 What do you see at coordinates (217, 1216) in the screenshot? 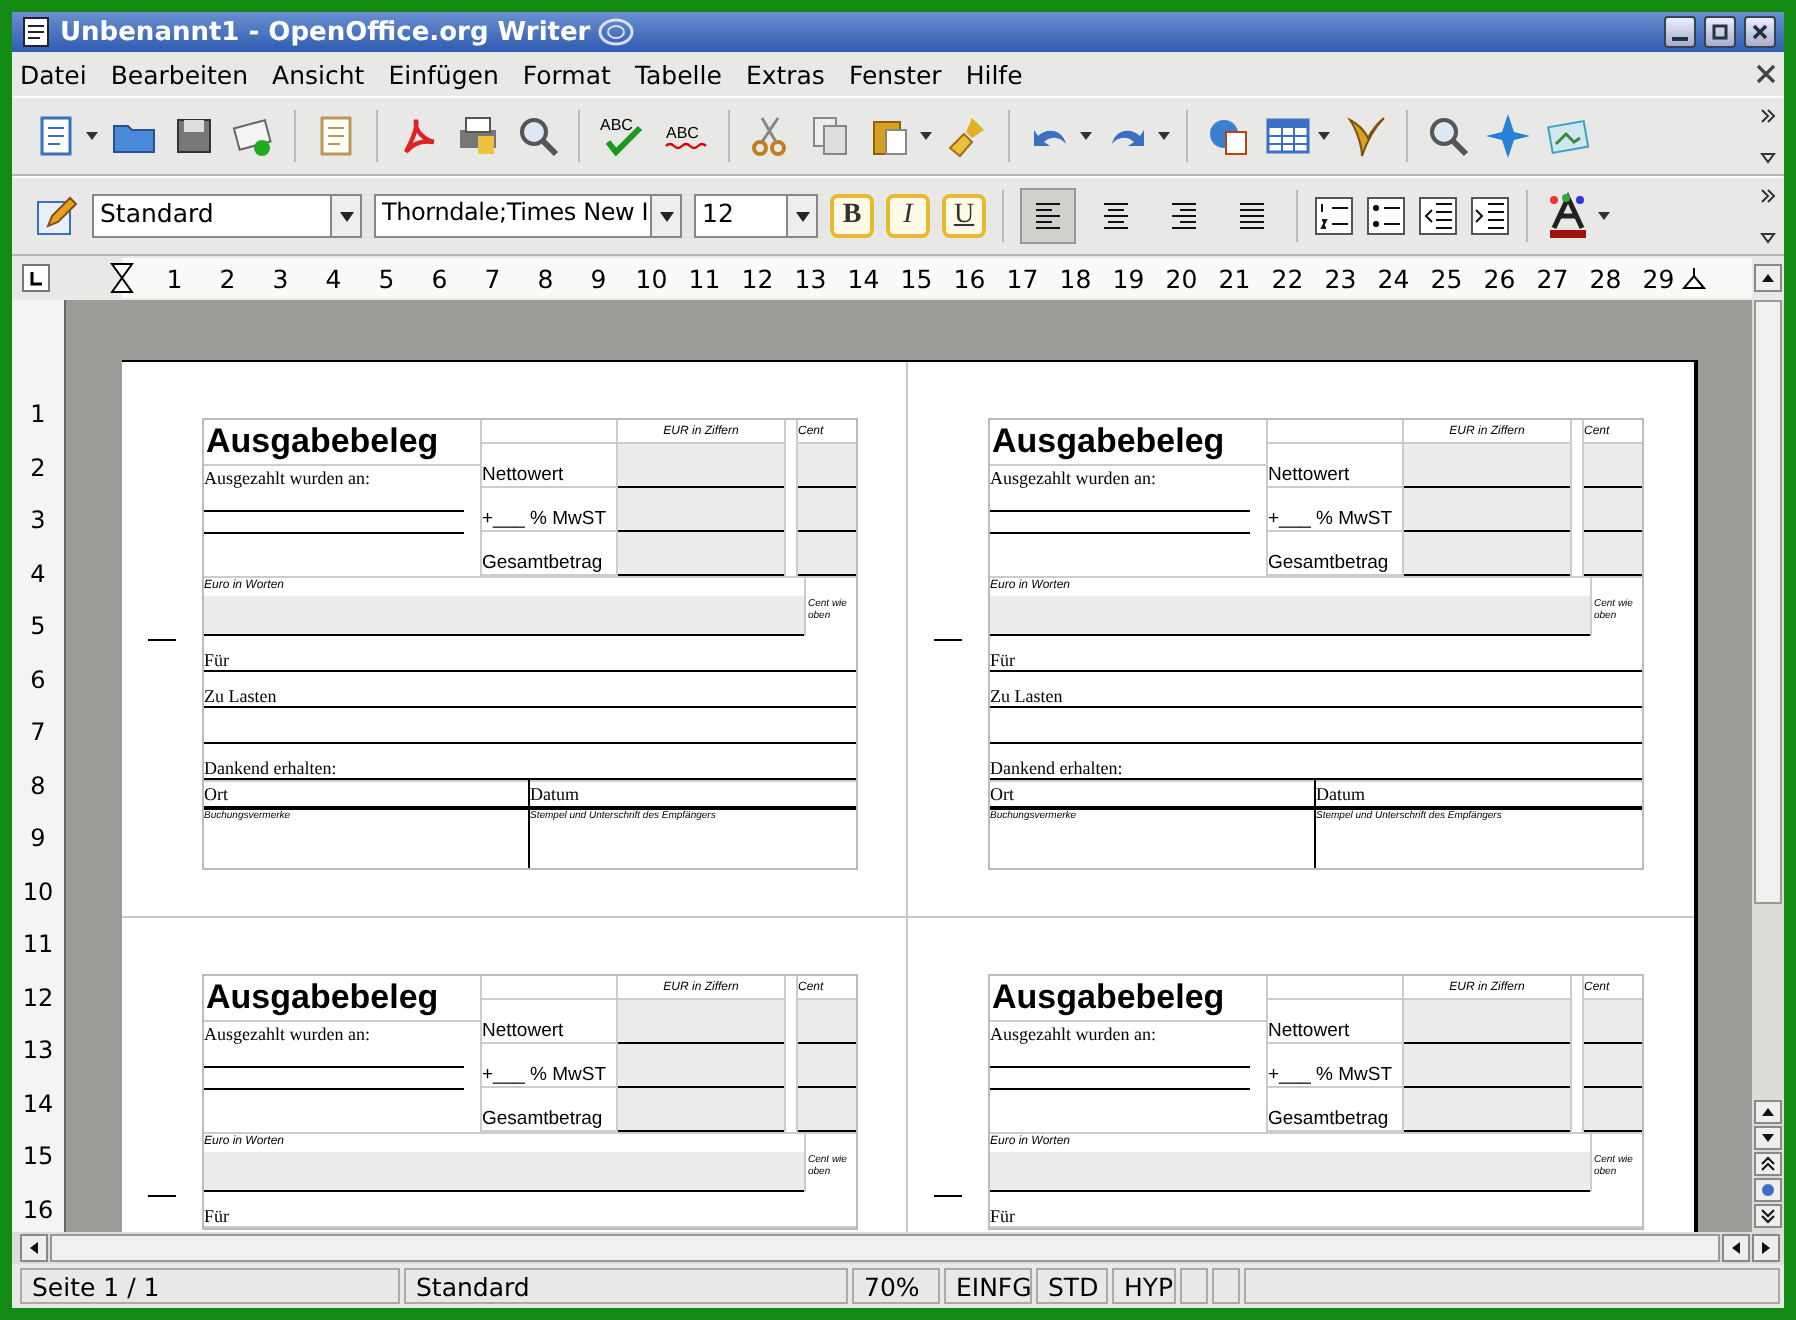
I see `form-label: Für` at bounding box center [217, 1216].